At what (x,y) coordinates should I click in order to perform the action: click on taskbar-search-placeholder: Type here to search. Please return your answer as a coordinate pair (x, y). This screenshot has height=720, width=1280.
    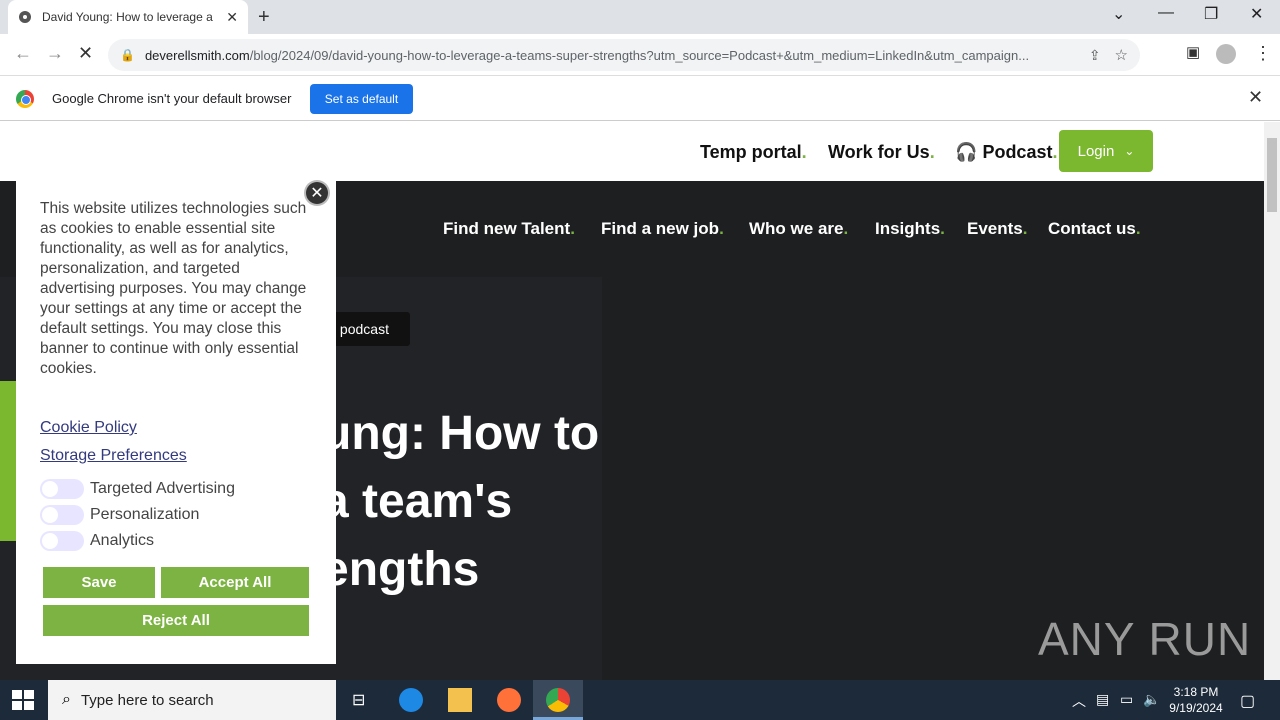
    Looking at the image, I should click on (147, 700).